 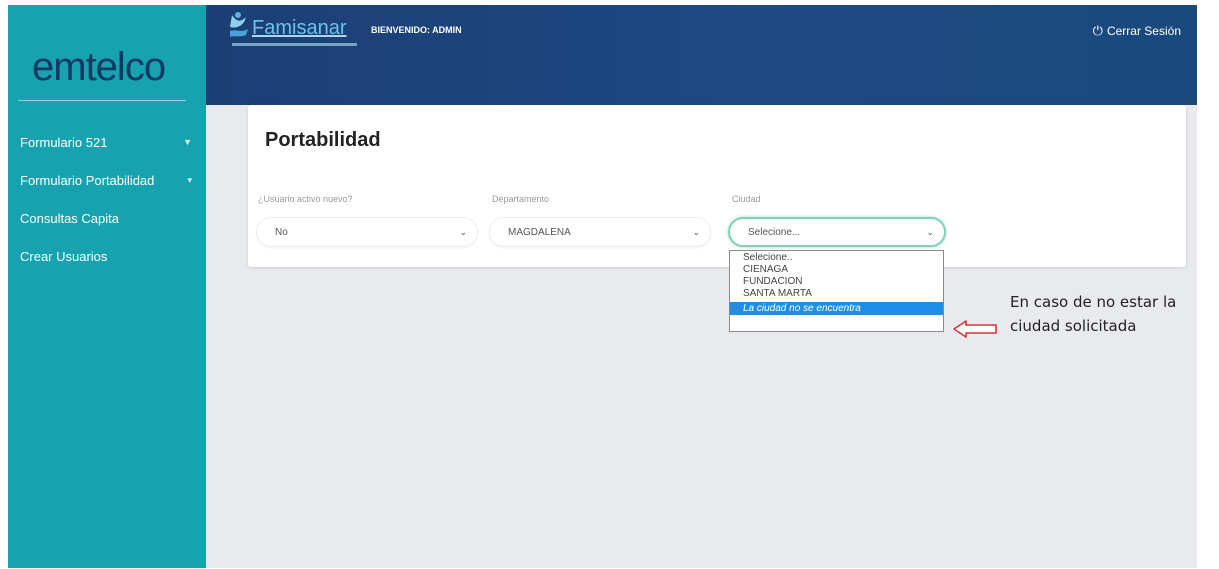 I want to click on departamento-label: Departamento, so click(x=521, y=199).